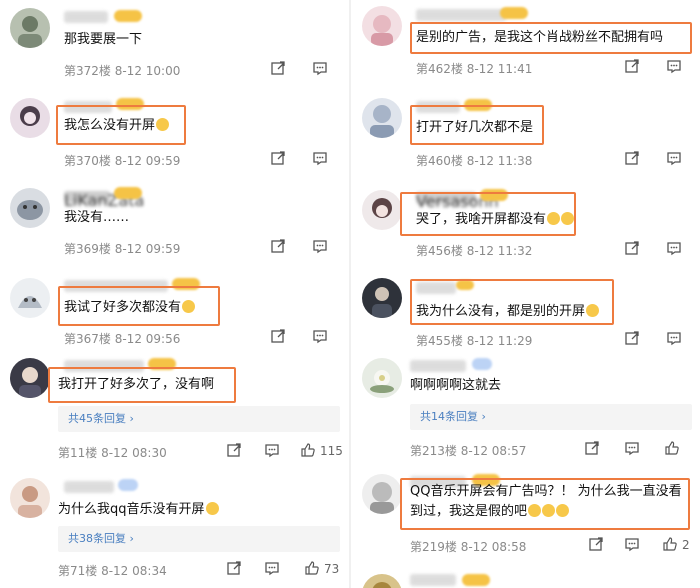 The height and width of the screenshot is (588, 700). What do you see at coordinates (199, 419) in the screenshot?
I see `reply-count-link: 共45条回复 ›` at bounding box center [199, 419].